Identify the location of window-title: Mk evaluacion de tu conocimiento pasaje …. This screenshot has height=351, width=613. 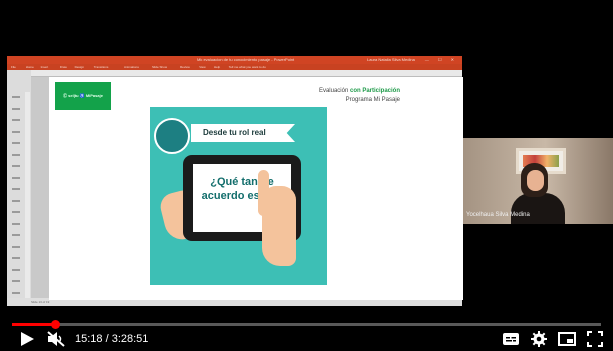
(246, 59).